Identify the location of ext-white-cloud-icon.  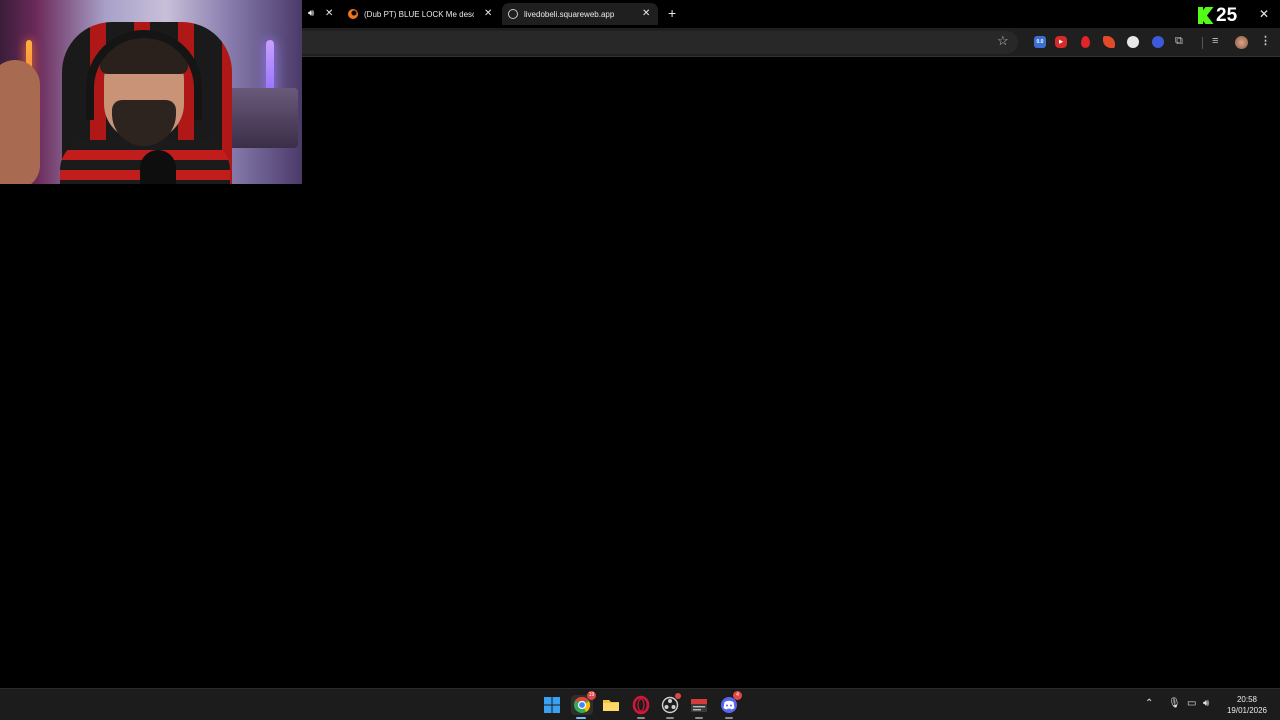
(1133, 42).